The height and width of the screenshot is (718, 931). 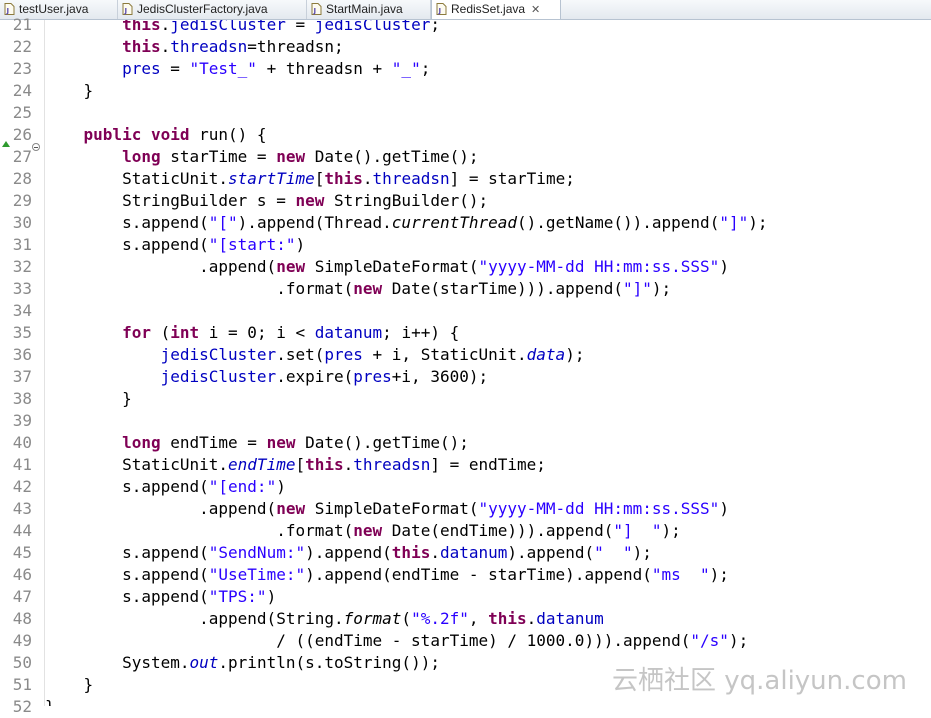 I want to click on code-token: ).append(Thread., so click(x=314, y=222).